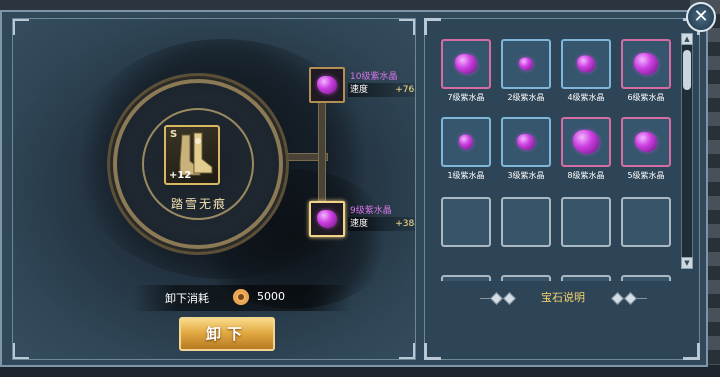 The width and height of the screenshot is (720, 377). I want to click on gem-stat-value: +768, so click(405, 90).